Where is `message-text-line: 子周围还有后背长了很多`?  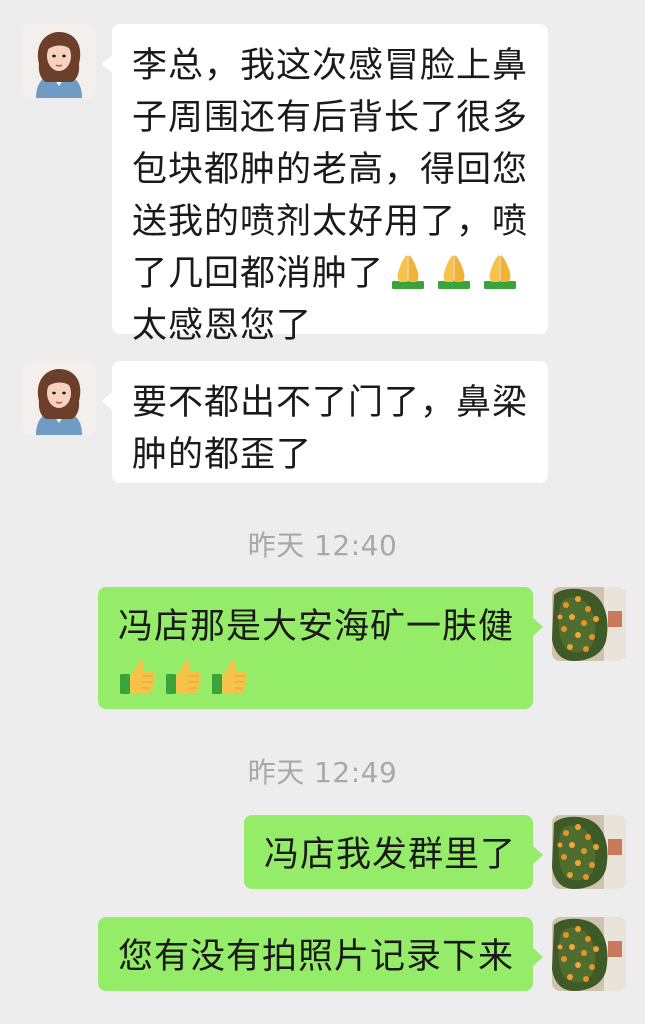 message-text-line: 子周围还有后背长了很多 is located at coordinates (330, 118).